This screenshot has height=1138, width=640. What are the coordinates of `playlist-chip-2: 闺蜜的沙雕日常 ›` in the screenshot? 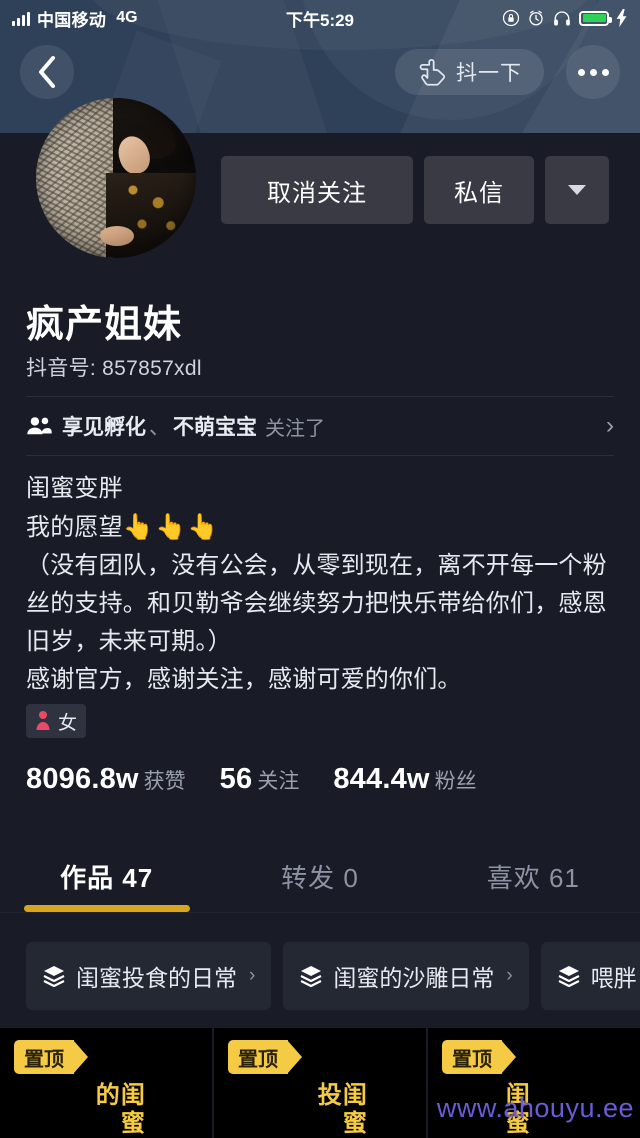 It's located at (406, 976).